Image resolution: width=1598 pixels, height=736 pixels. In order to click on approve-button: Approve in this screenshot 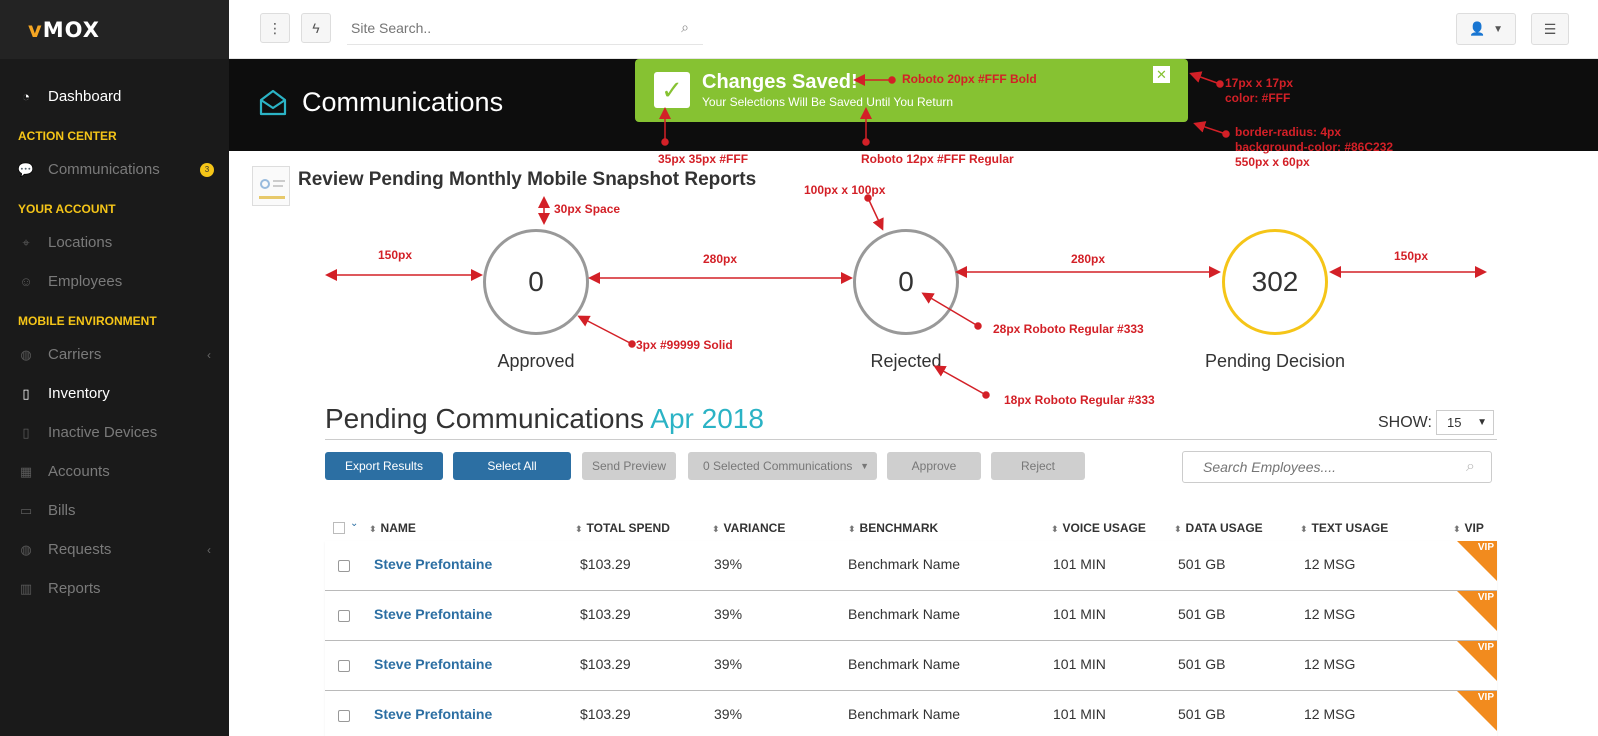, I will do `click(934, 466)`.